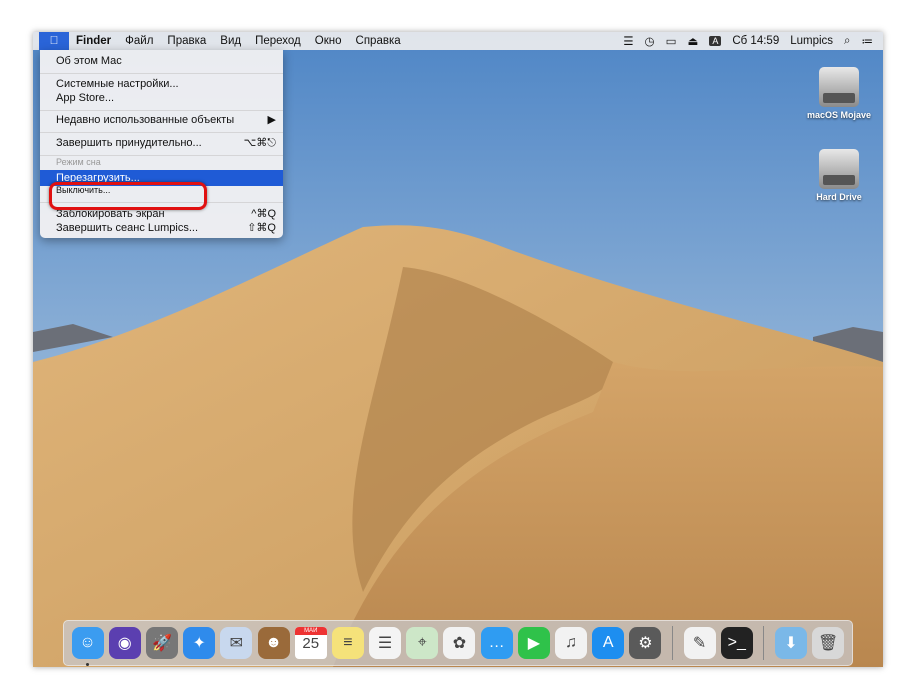  Describe the element at coordinates (161, 162) in the screenshot. I see `menu-item-sleep: Режим сна` at that location.